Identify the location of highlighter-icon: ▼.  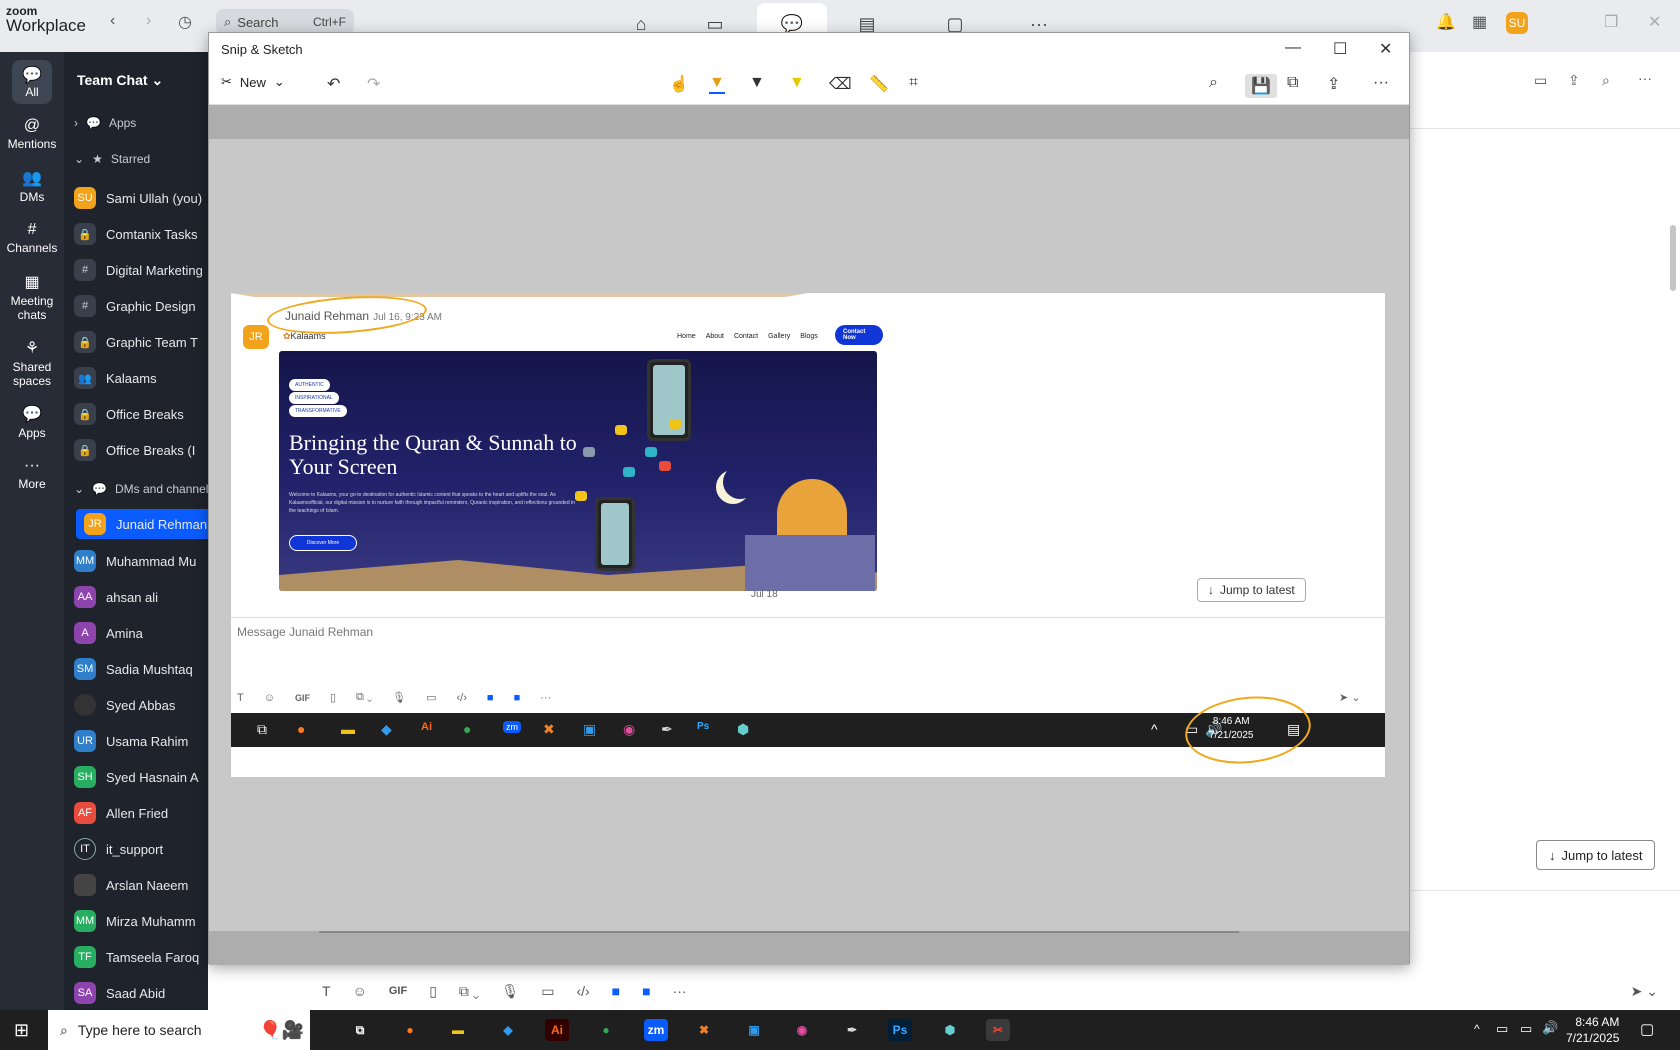
(797, 83).